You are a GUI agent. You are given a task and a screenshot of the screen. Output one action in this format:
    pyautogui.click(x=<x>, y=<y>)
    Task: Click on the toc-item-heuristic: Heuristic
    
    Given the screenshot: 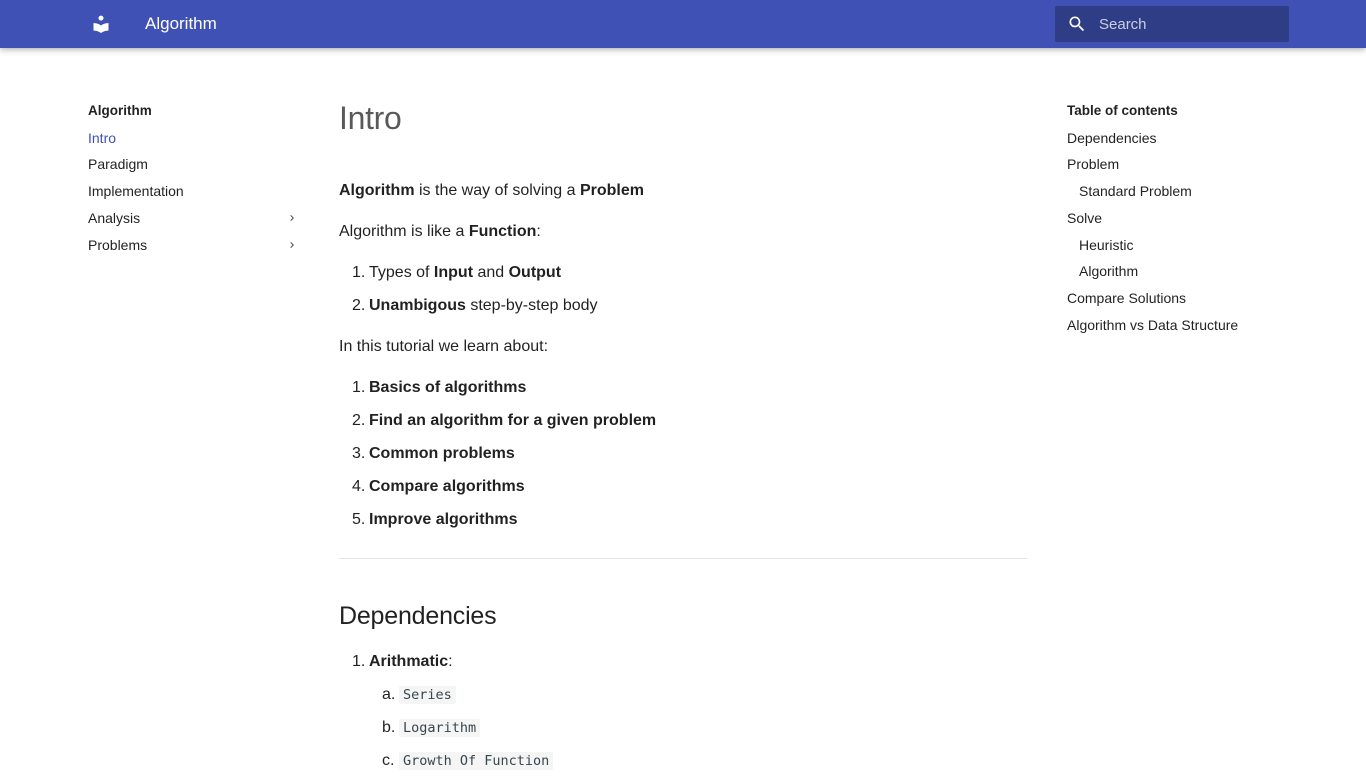 What is the action you would take?
    pyautogui.click(x=1182, y=245)
    